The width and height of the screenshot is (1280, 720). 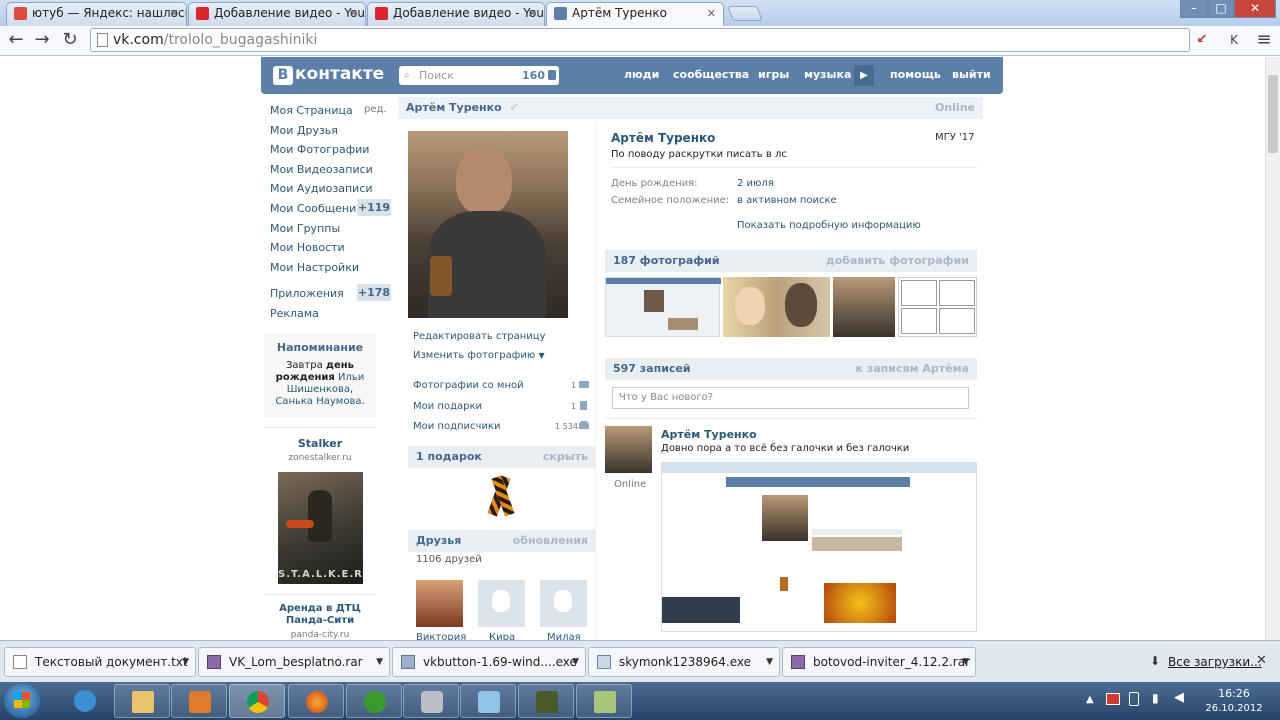 What do you see at coordinates (912, 369) in the screenshot?
I see `to-posts-link: к записям Артёма` at bounding box center [912, 369].